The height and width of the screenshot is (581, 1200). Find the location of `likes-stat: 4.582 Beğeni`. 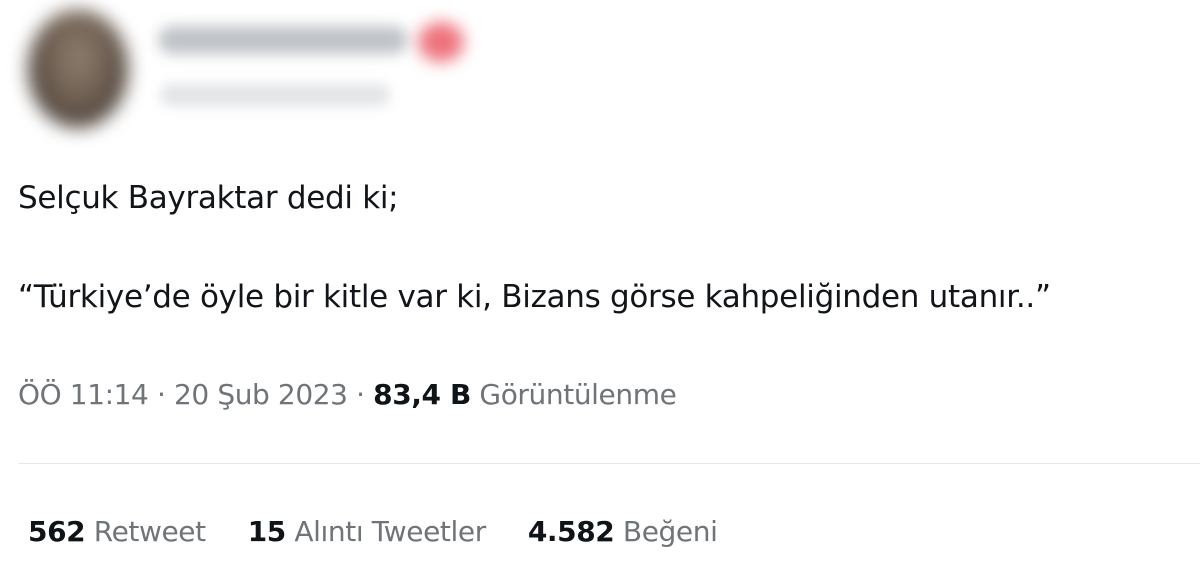

likes-stat: 4.582 Beğeni is located at coordinates (623, 531).